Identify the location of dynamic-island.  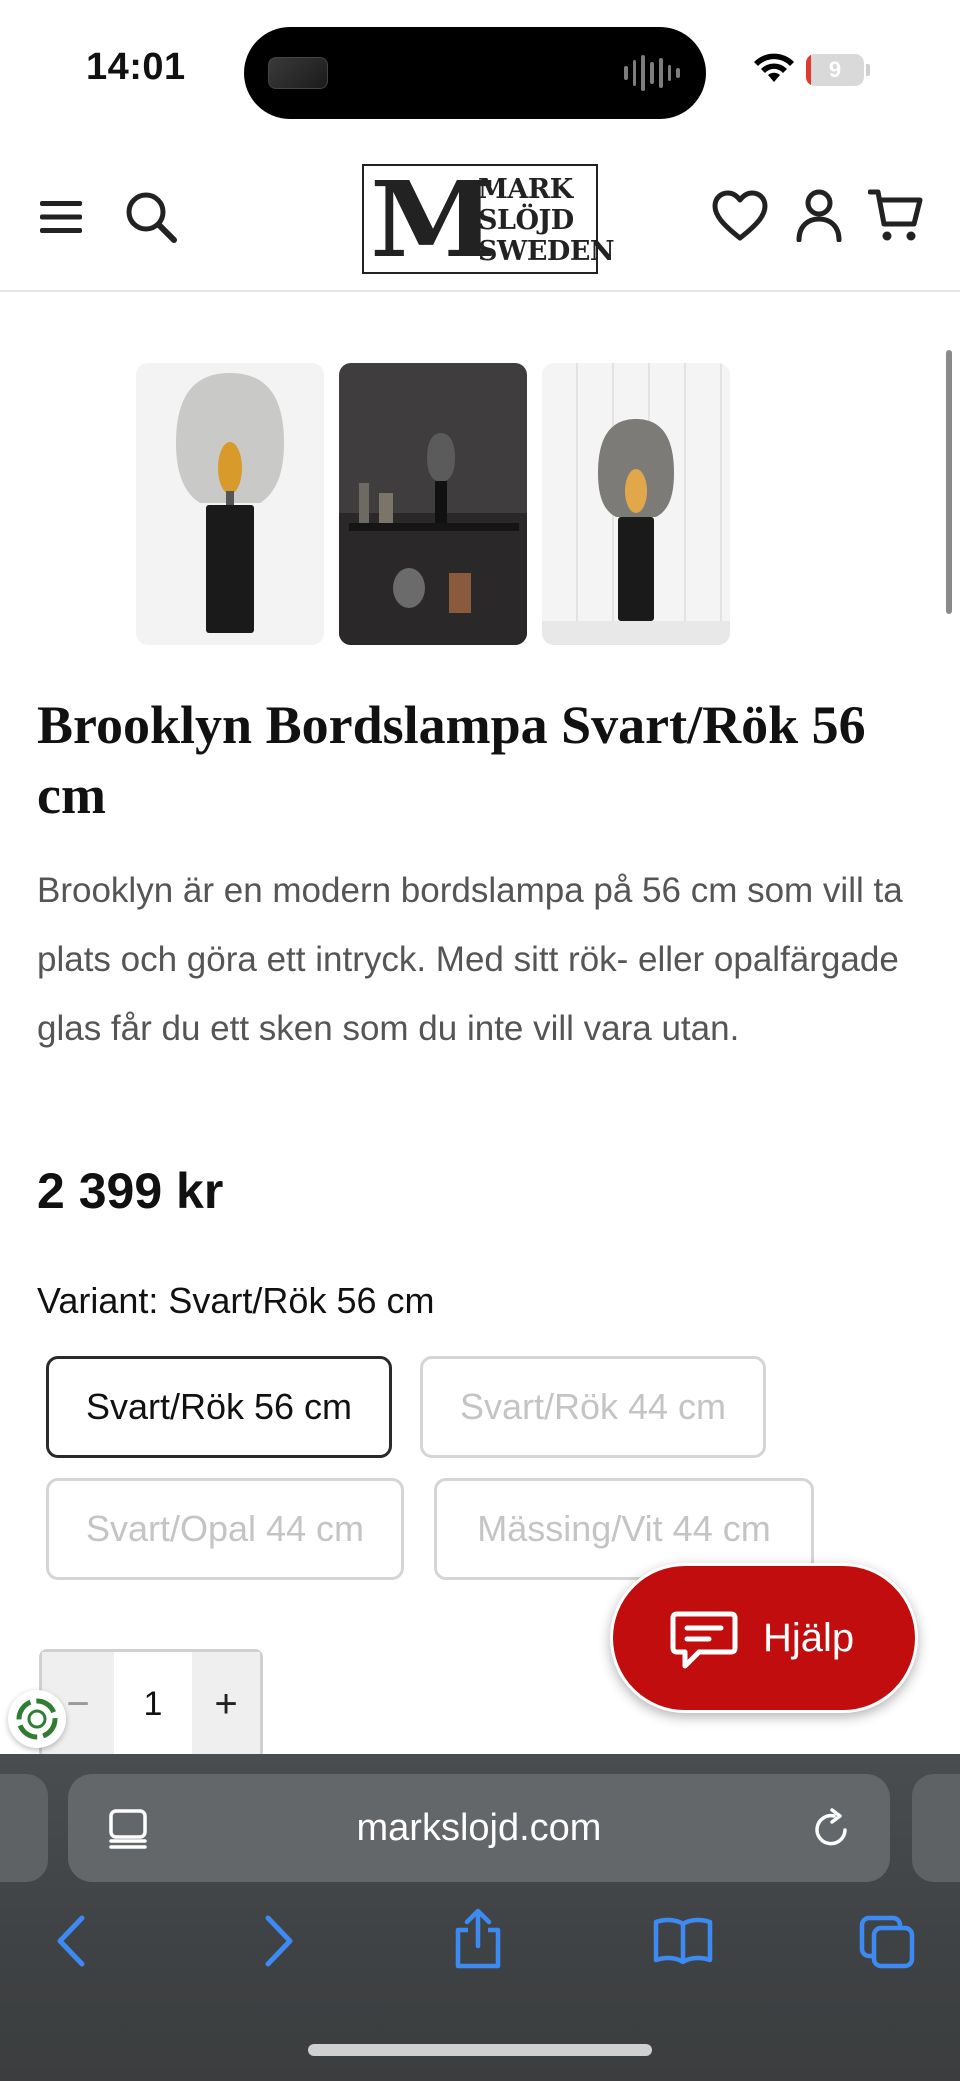
(475, 73).